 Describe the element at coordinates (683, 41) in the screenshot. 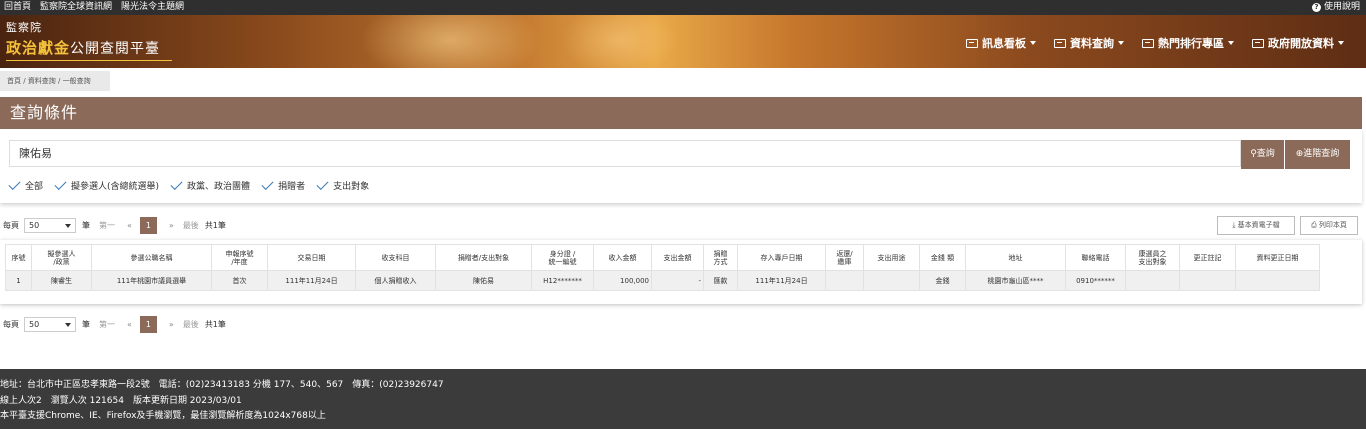

I see `header-banner: 監察院 政治獻金 公開查閱平臺 訊息看板 資料查詢 熱門排行專區 政府開放資料` at that location.